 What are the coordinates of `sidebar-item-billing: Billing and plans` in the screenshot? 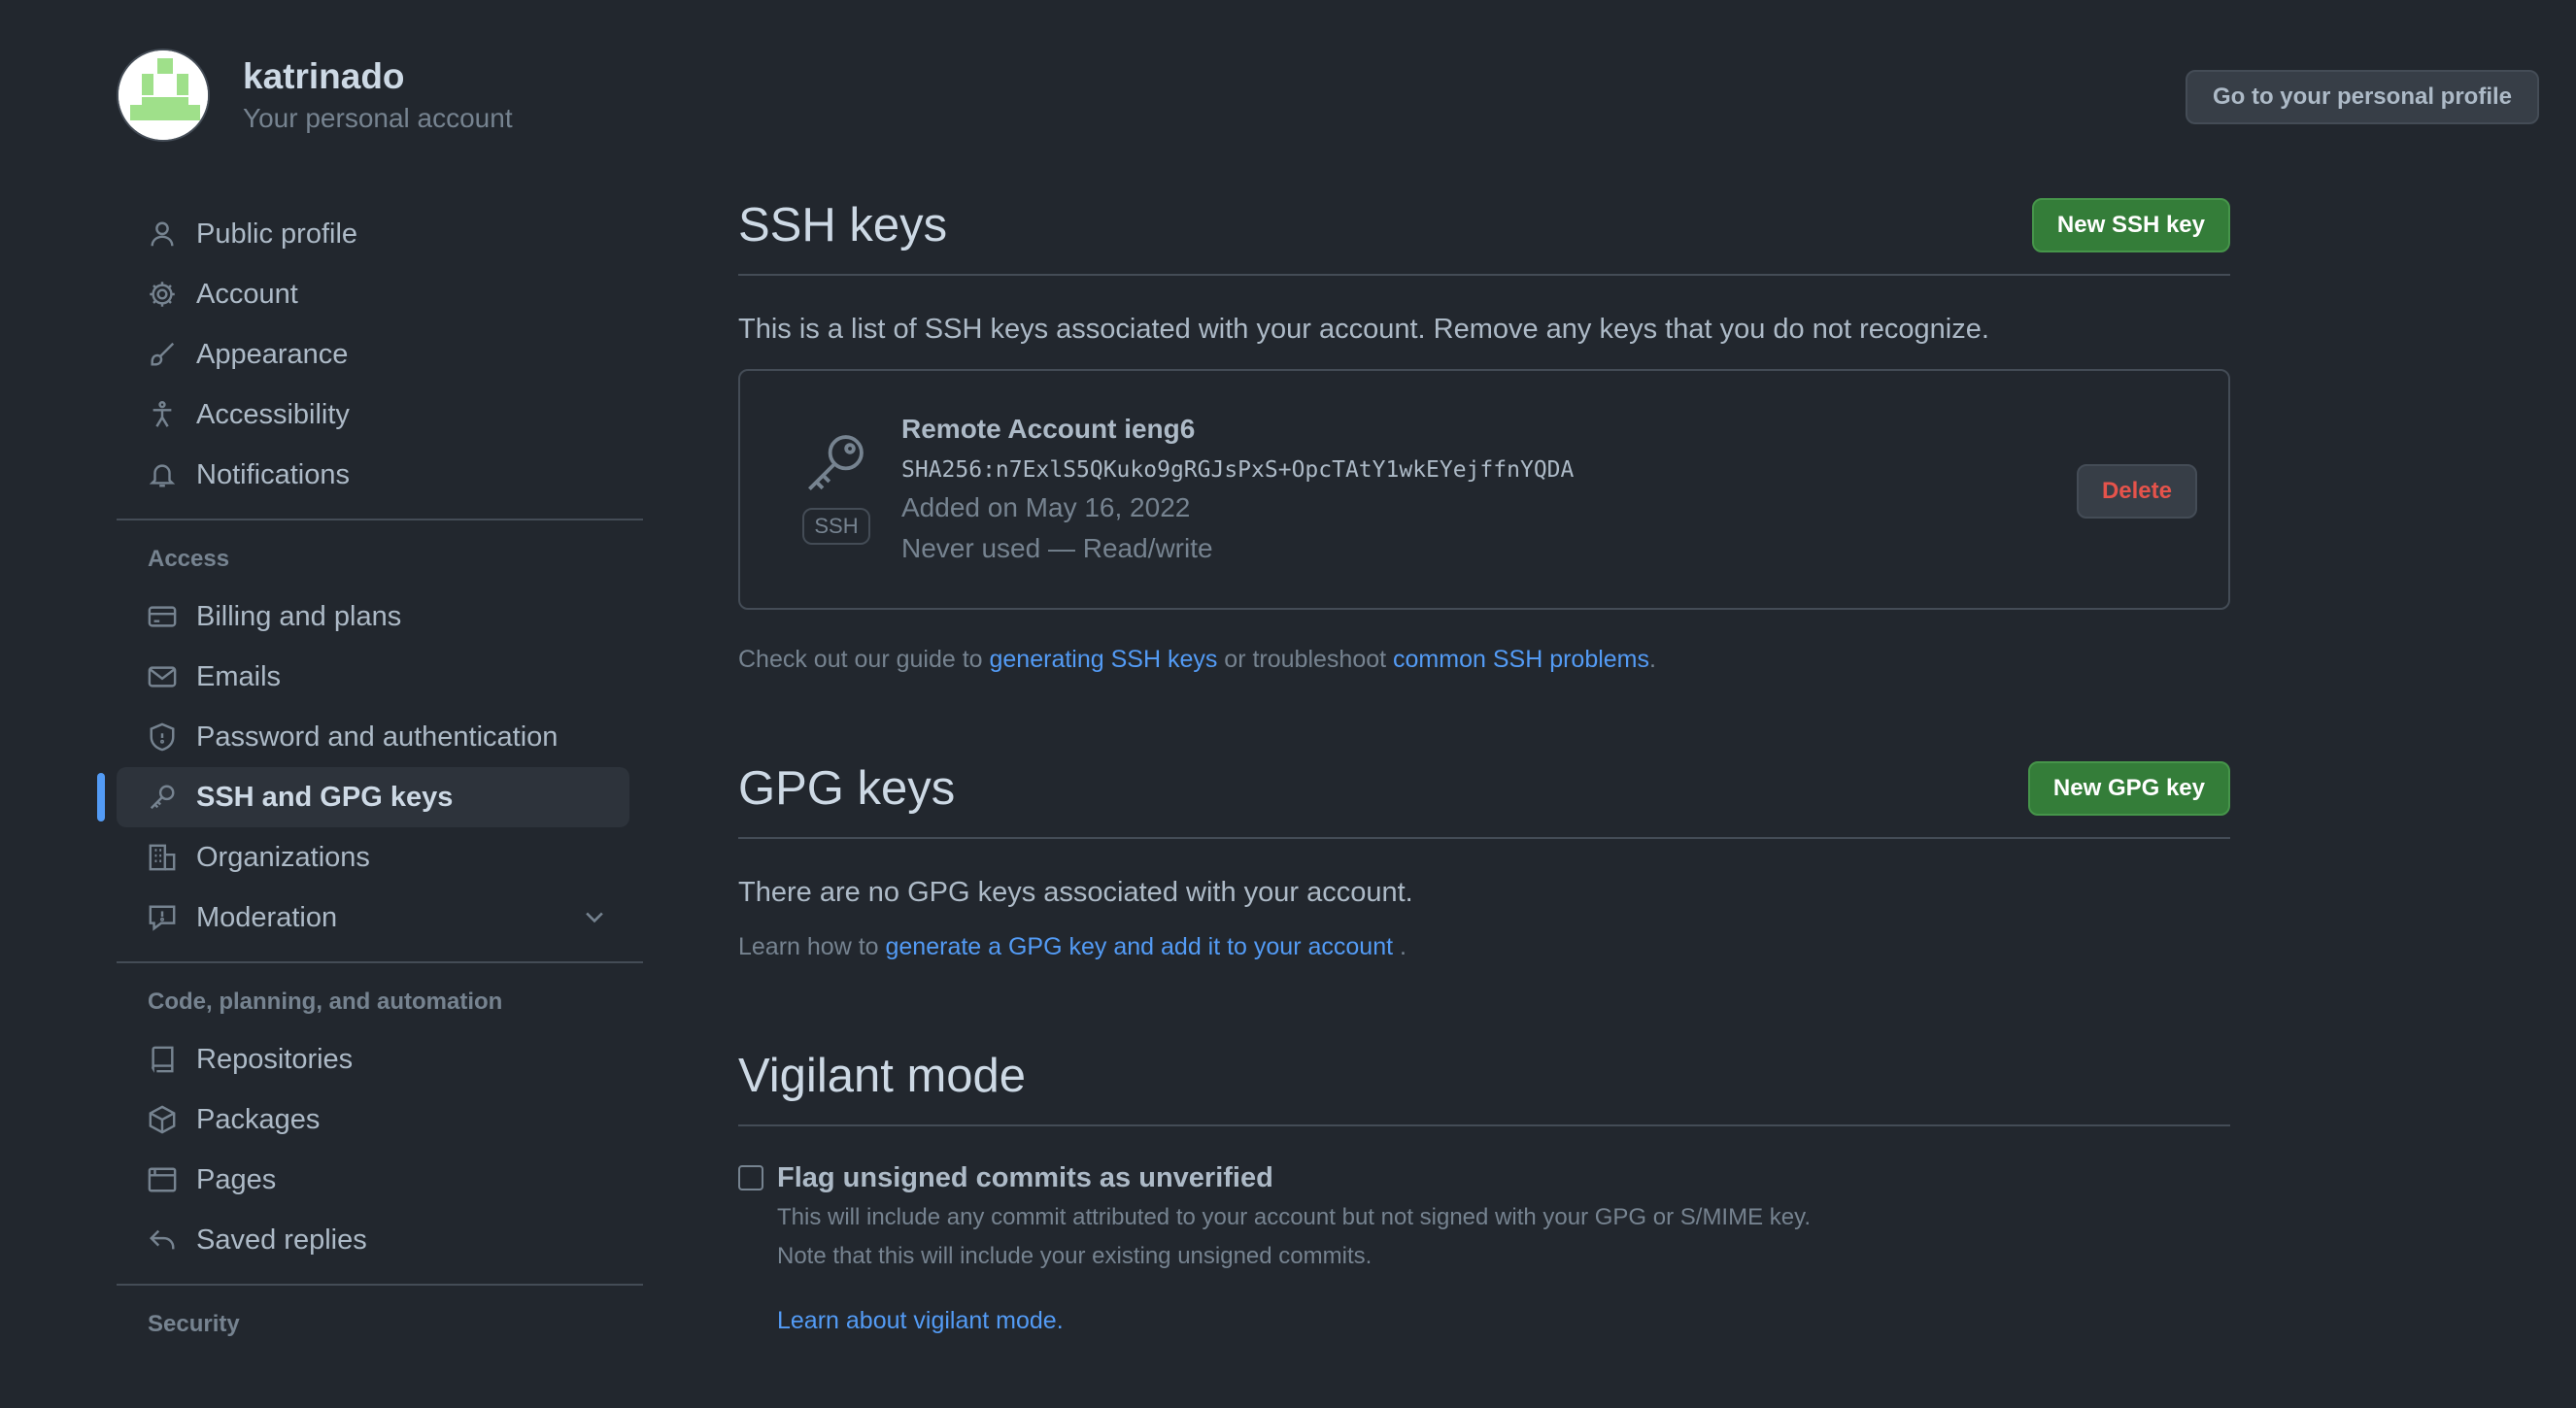 It's located at (373, 617).